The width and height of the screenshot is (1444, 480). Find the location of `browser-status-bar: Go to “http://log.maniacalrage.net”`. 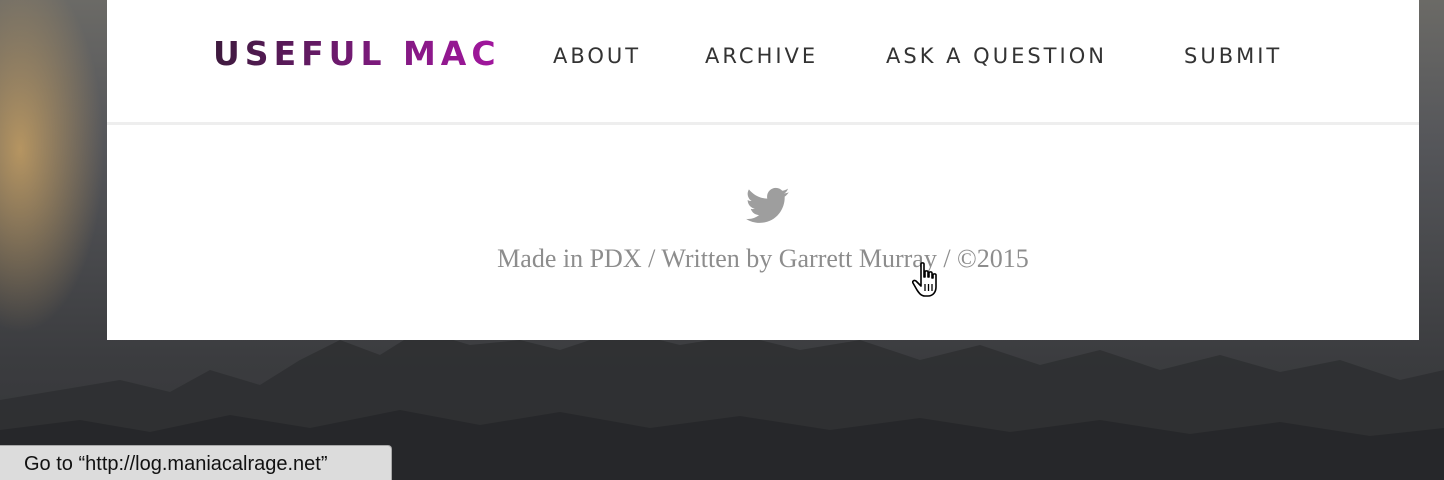

browser-status-bar: Go to “http://log.maniacalrage.net” is located at coordinates (196, 462).